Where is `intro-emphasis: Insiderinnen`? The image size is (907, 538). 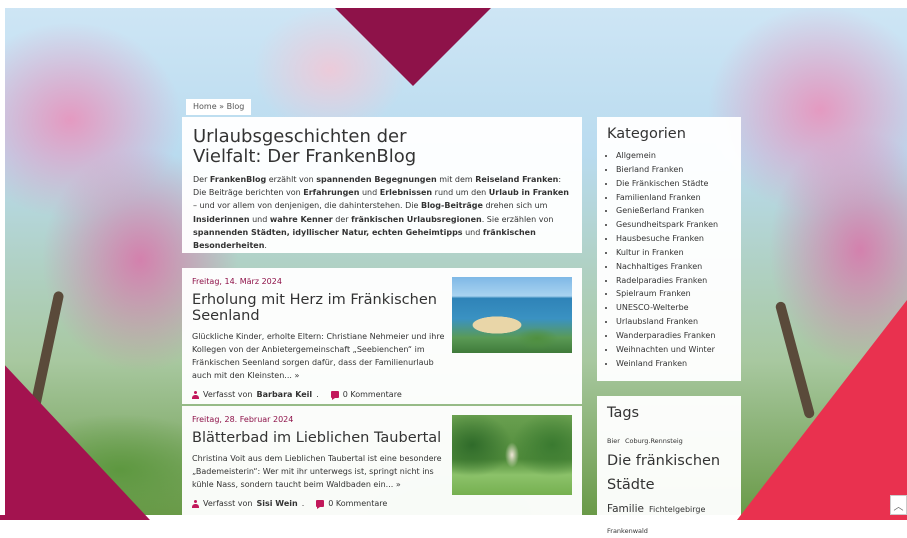
intro-emphasis: Insiderinnen is located at coordinates (221, 219).